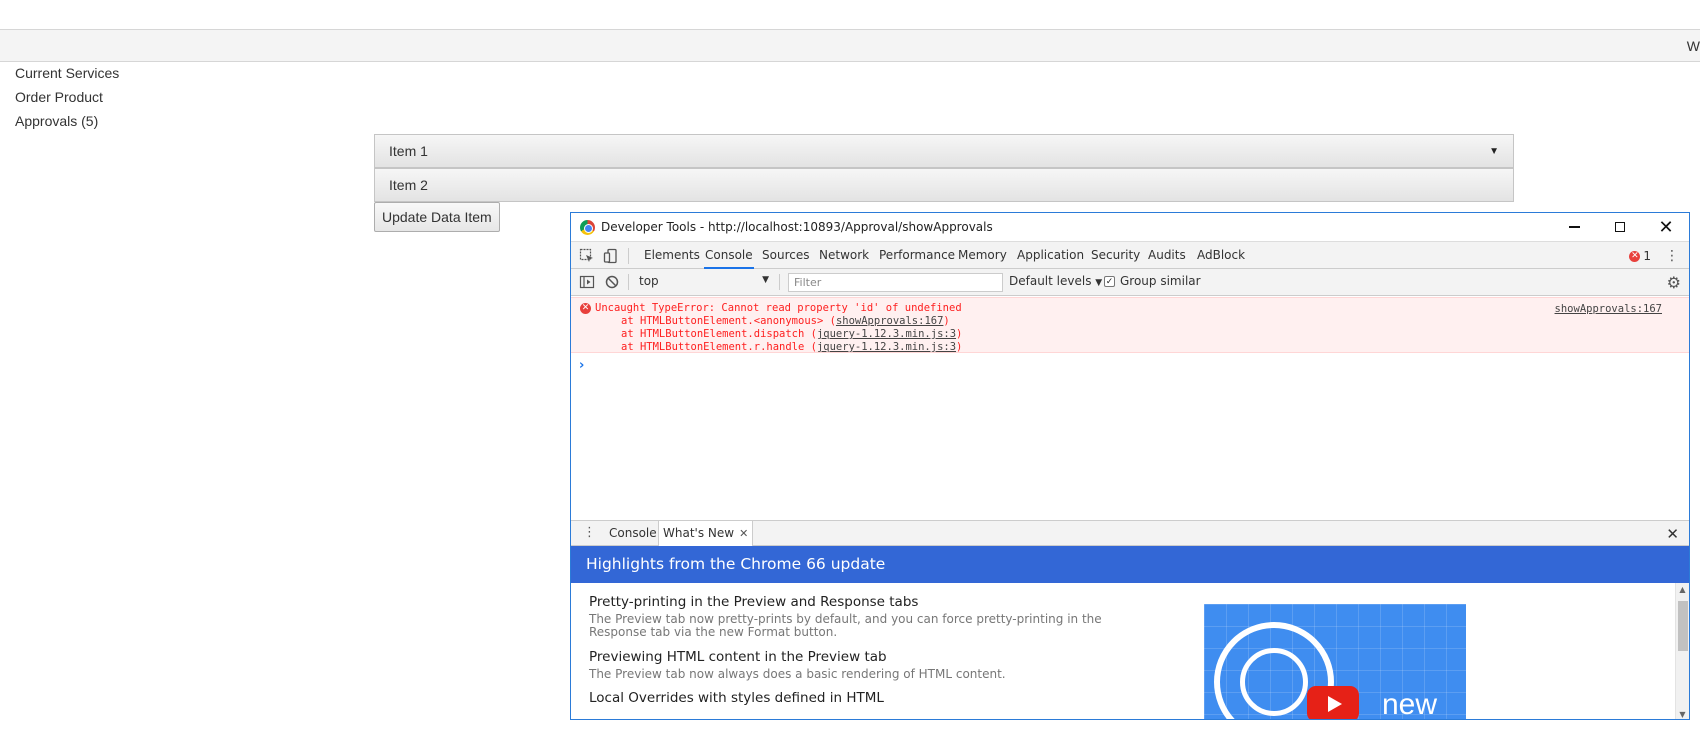  Describe the element at coordinates (1647, 256) in the screenshot. I see `error-count: 1` at that location.